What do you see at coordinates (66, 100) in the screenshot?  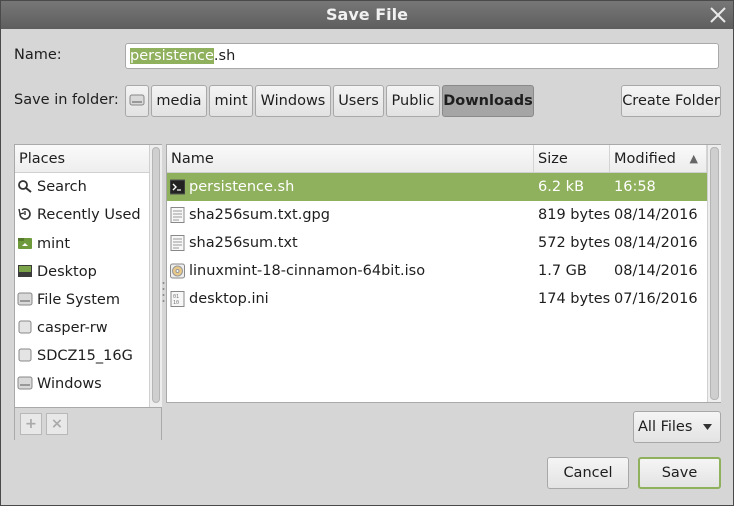 I see `save-in-folder-label: Save in folder:` at bounding box center [66, 100].